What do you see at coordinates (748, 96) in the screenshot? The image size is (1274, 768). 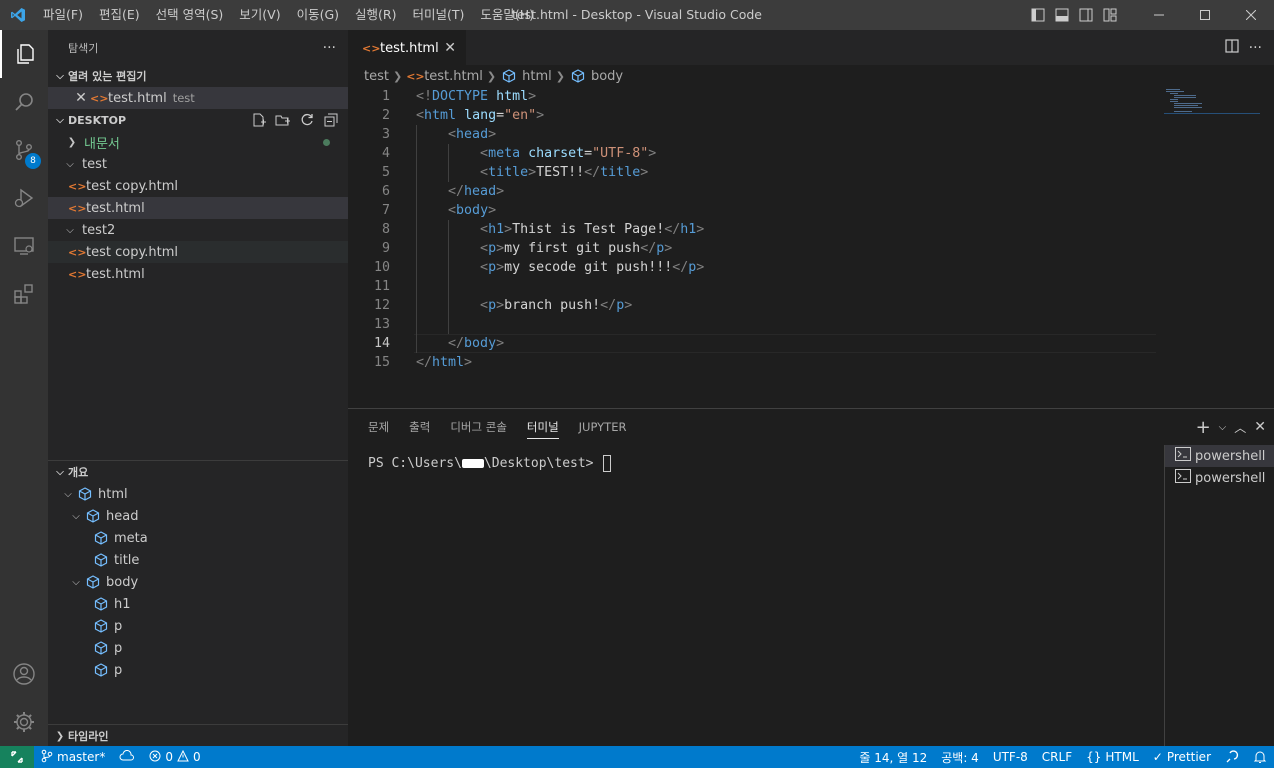 I see `code-line: 1 <!DOCTYPE html>` at bounding box center [748, 96].